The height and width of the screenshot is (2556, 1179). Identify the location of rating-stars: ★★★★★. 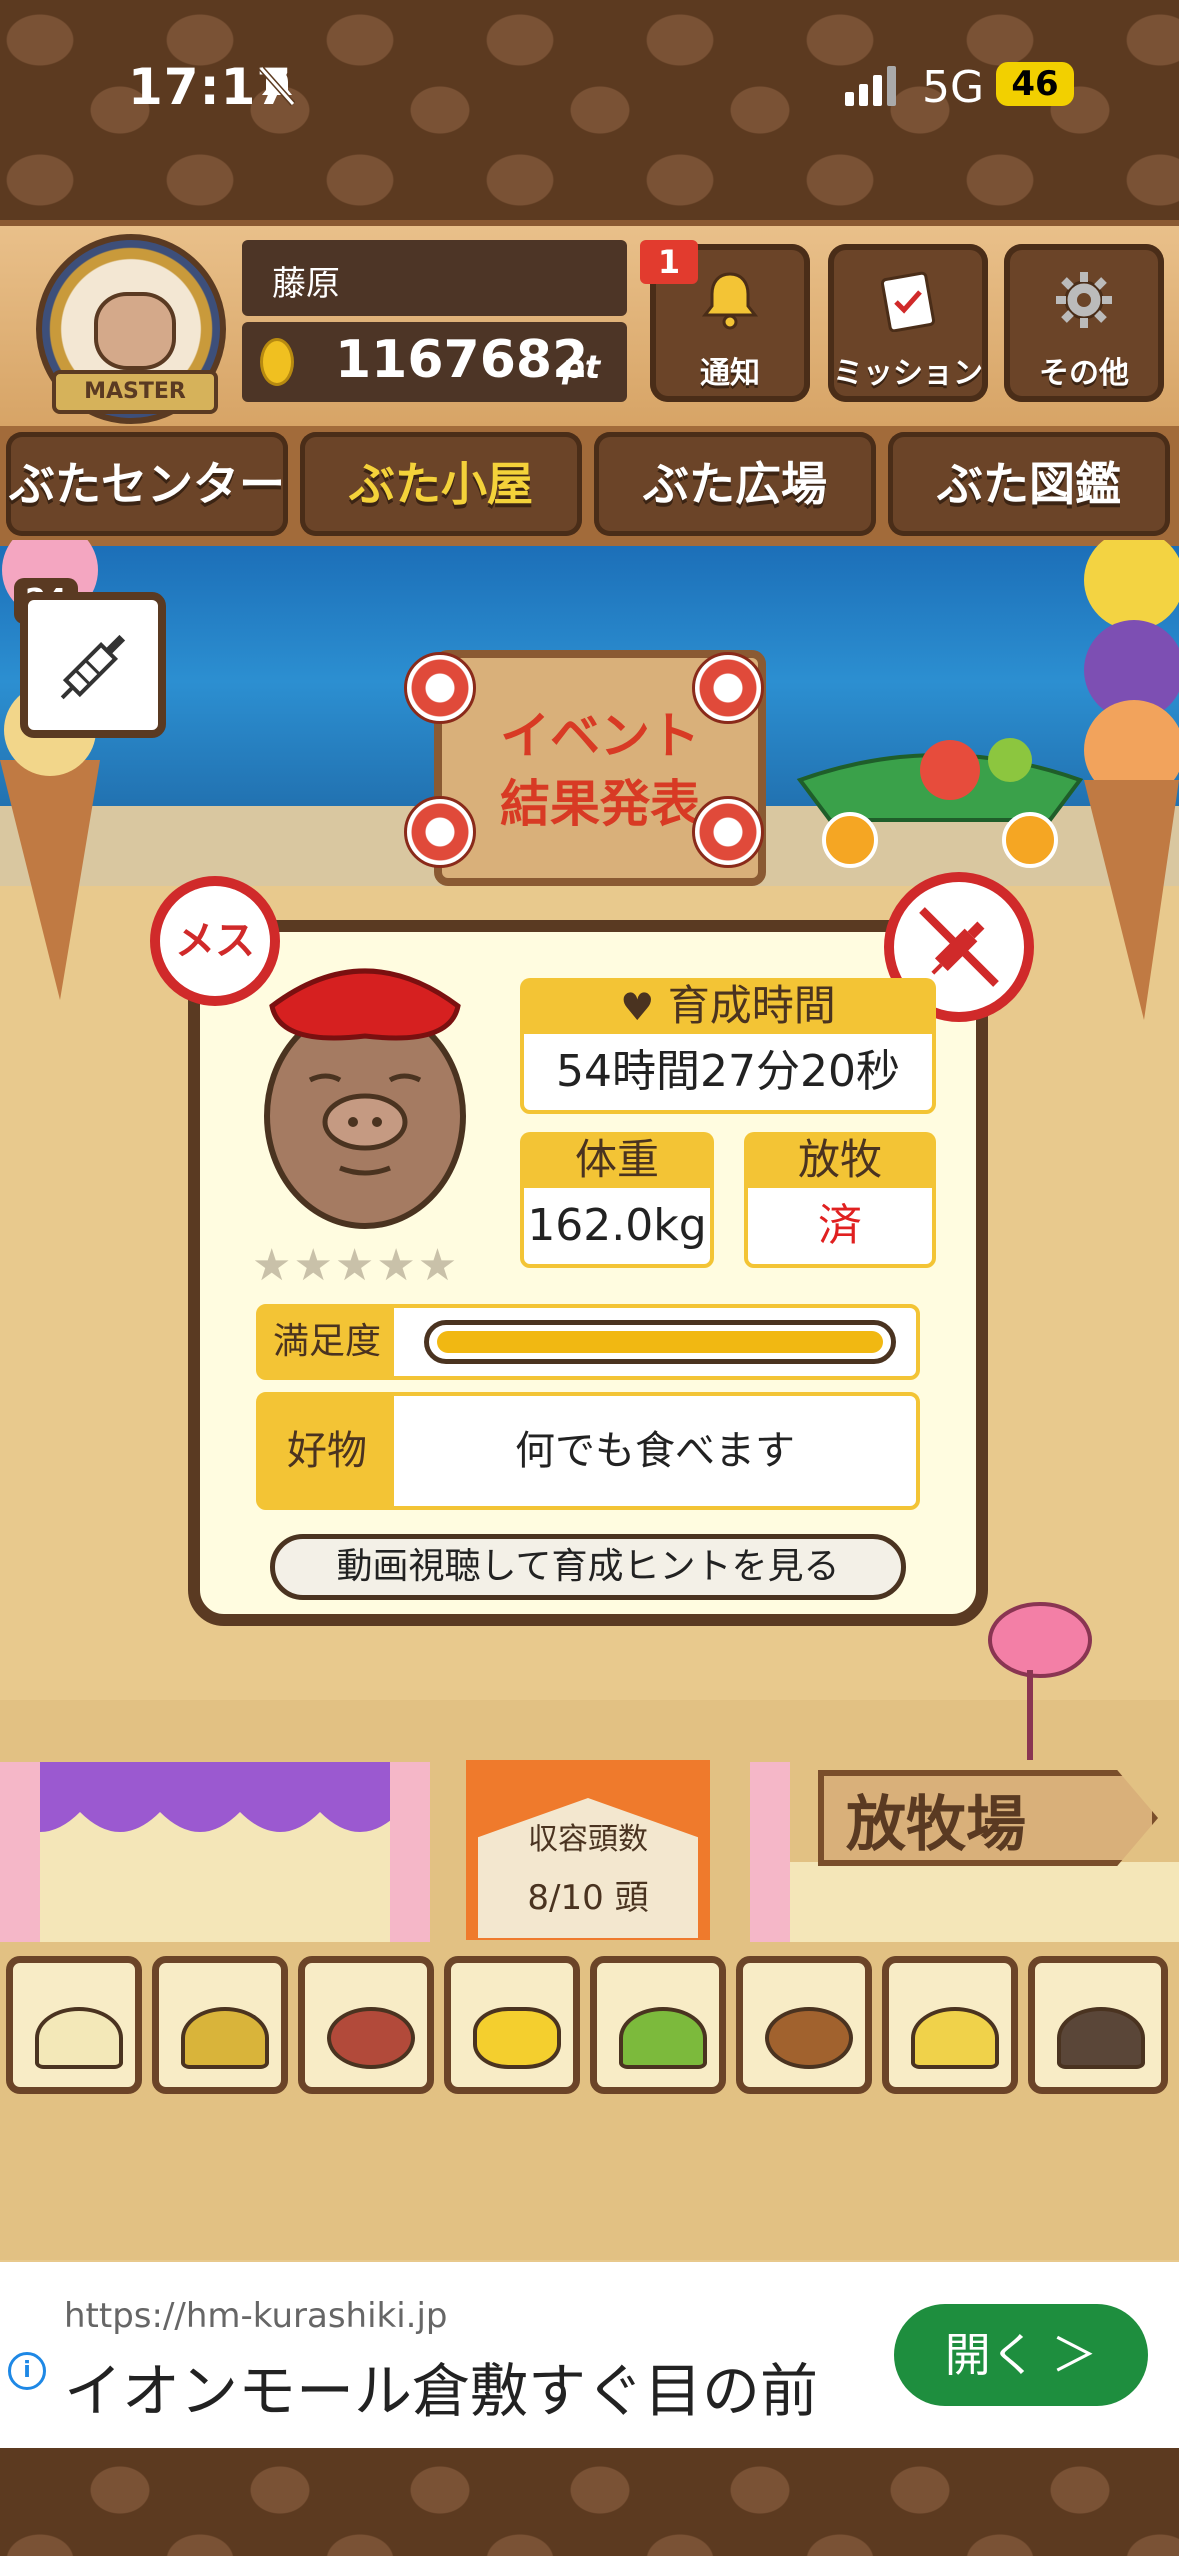
(356, 1265).